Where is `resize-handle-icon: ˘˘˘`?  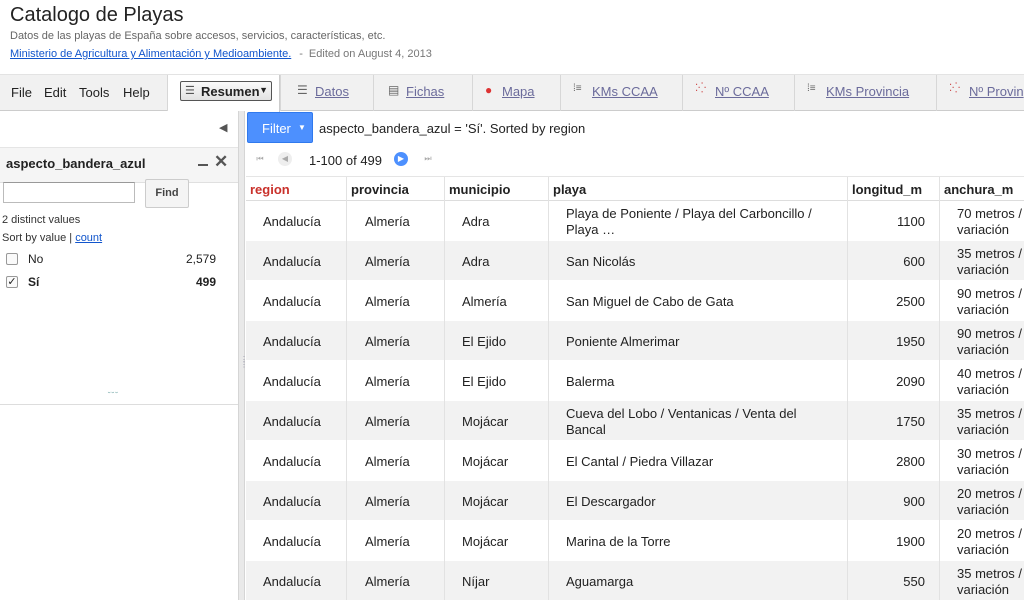
resize-handle-icon: ˘˘˘ is located at coordinates (113, 395).